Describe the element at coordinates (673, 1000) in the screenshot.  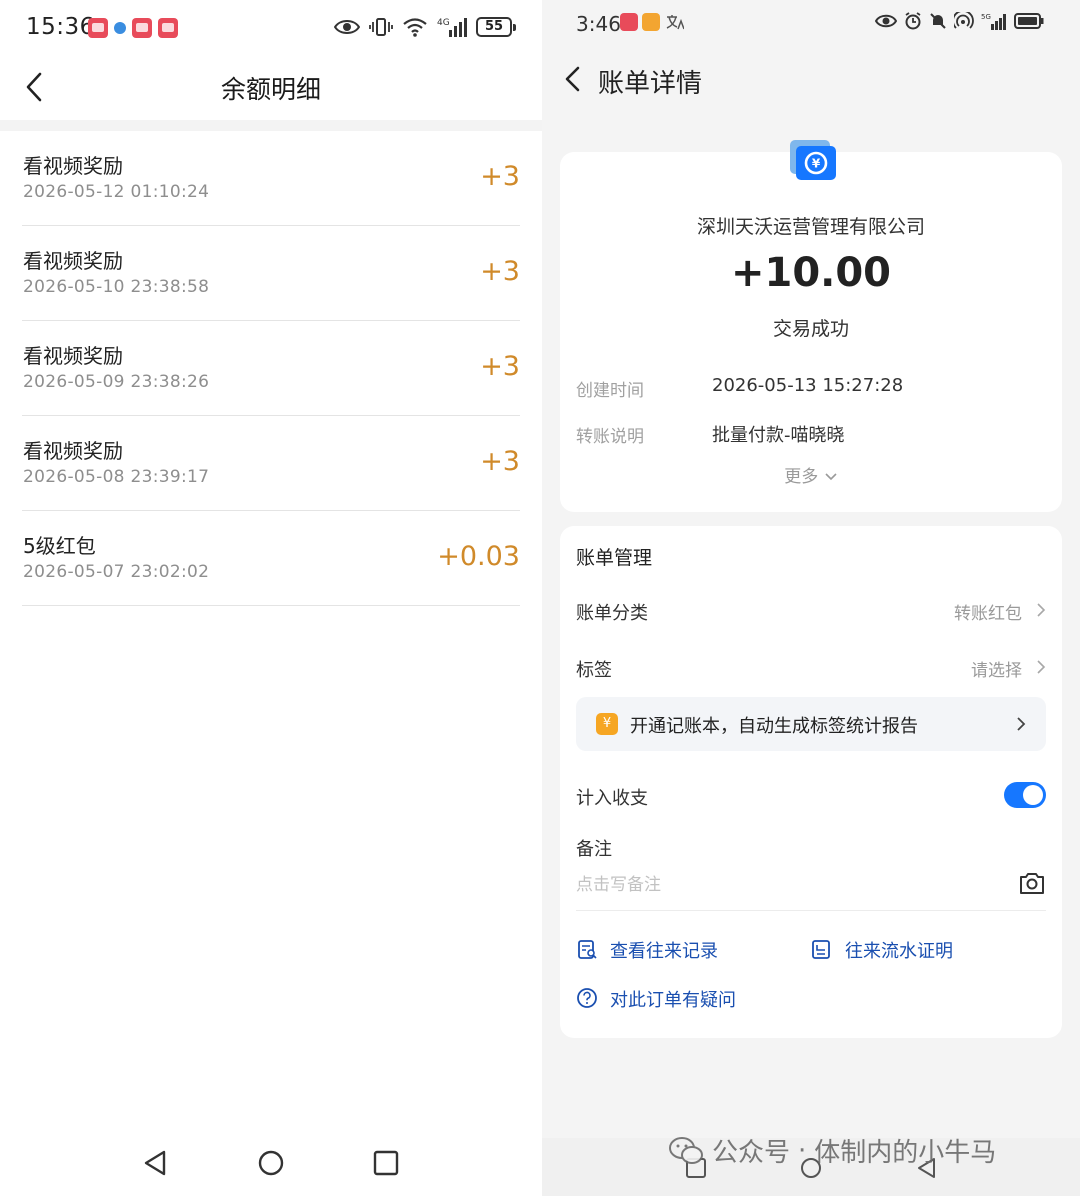
I see `order-question-label: 对此订单有疑问` at that location.